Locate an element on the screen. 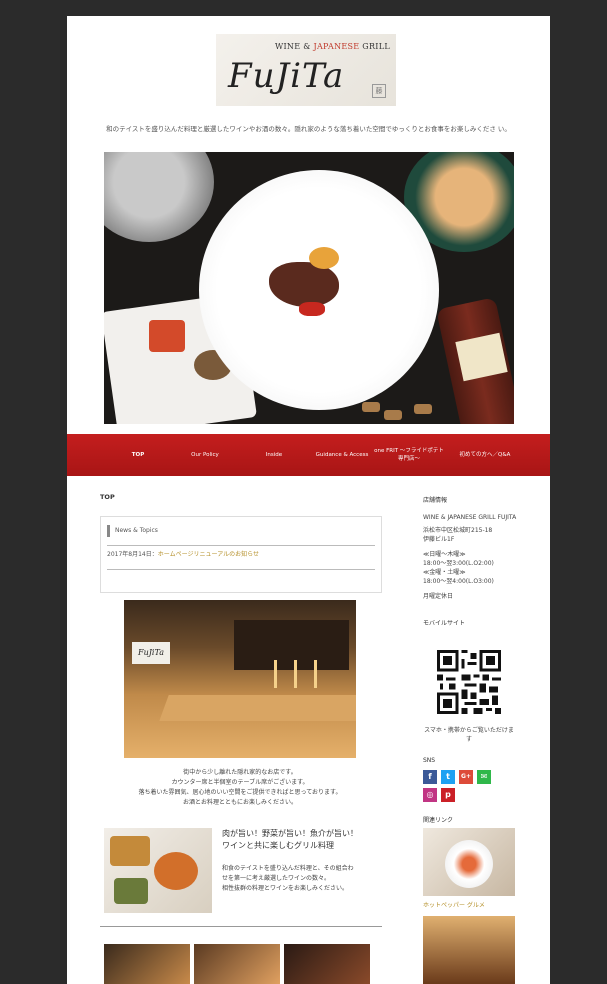  hotpepper-link: ホットペッパー グルメ is located at coordinates (454, 904).